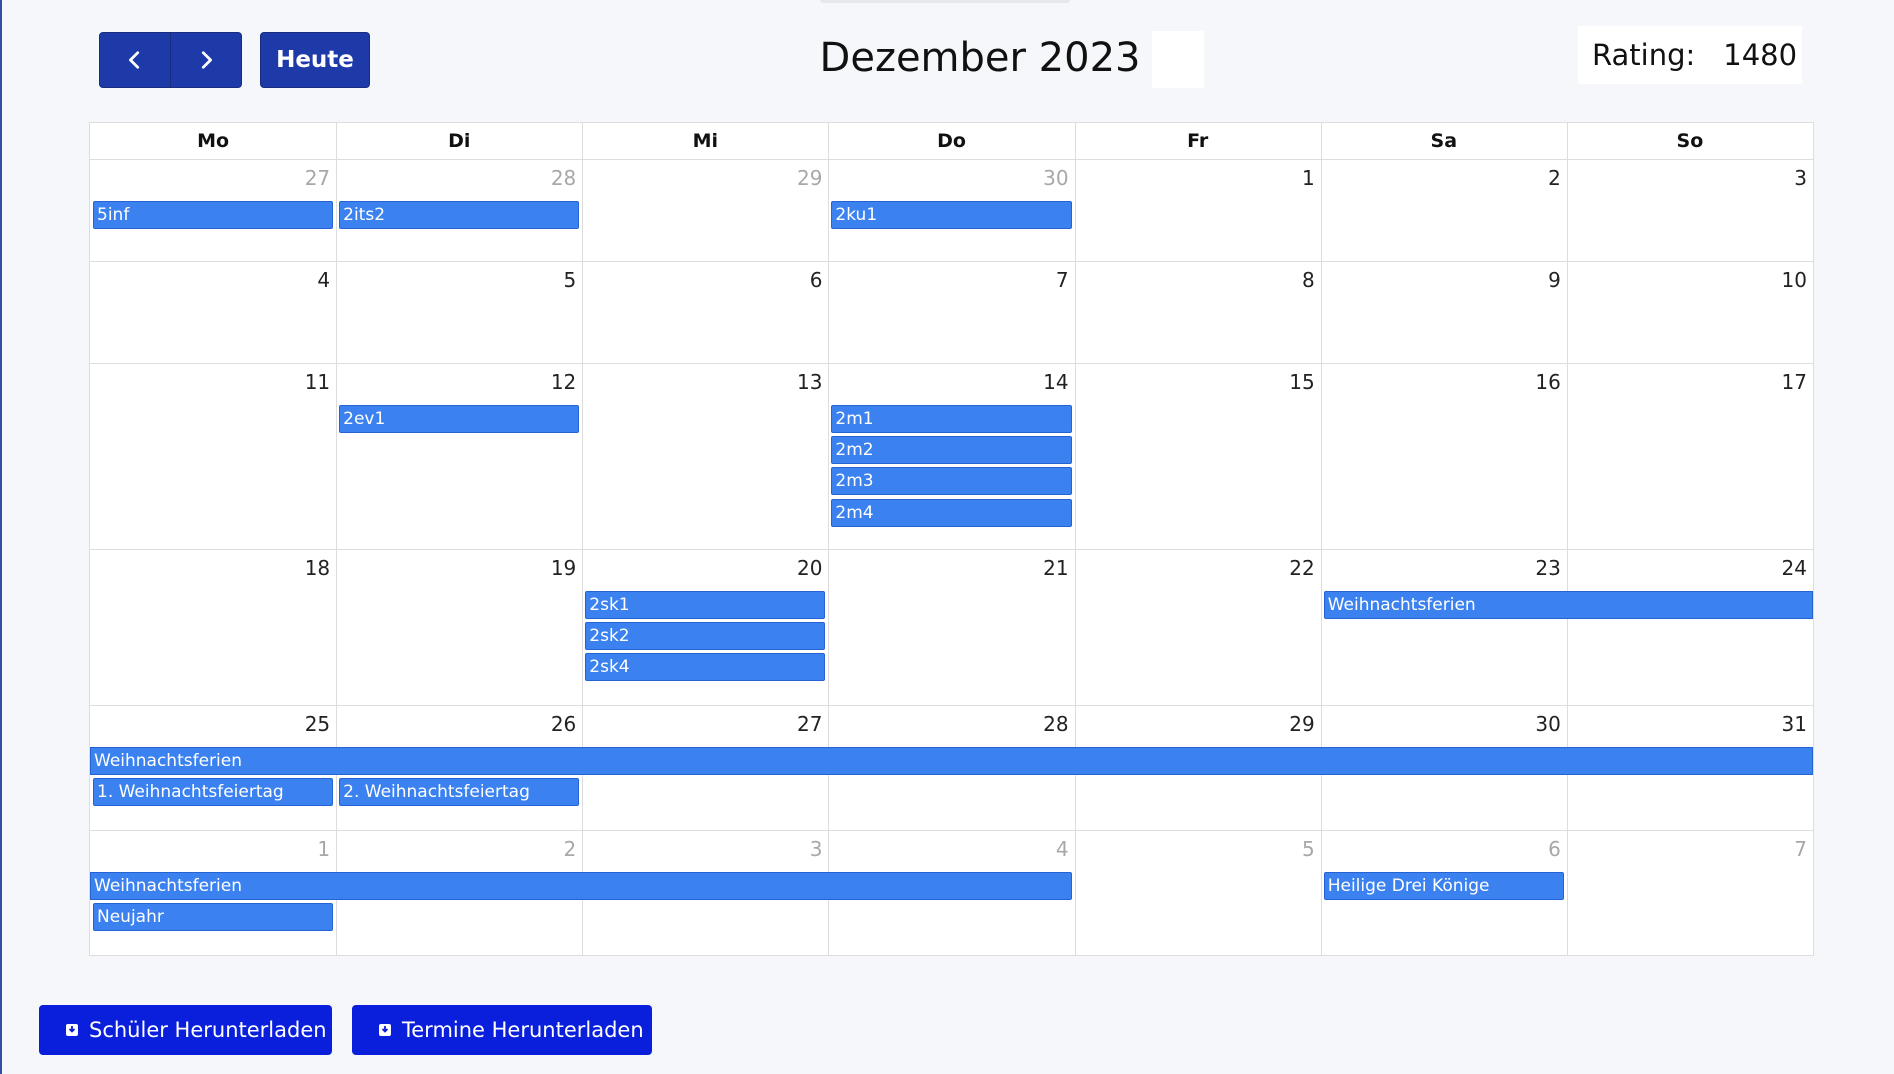  What do you see at coordinates (208, 1030) in the screenshot?
I see `download-students-label: Schüler Herunterladen` at bounding box center [208, 1030].